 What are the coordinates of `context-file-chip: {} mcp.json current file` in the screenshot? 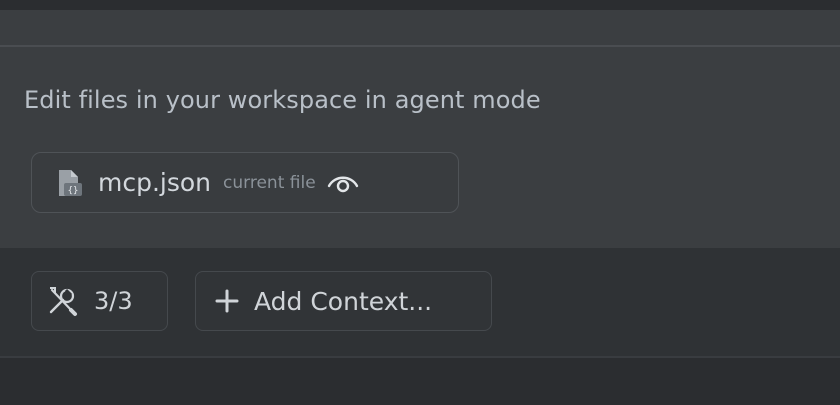 It's located at (245, 182).